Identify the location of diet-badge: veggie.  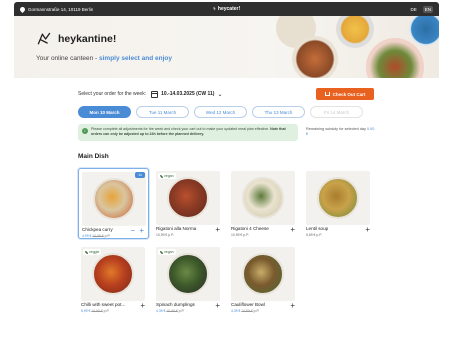
(92, 252).